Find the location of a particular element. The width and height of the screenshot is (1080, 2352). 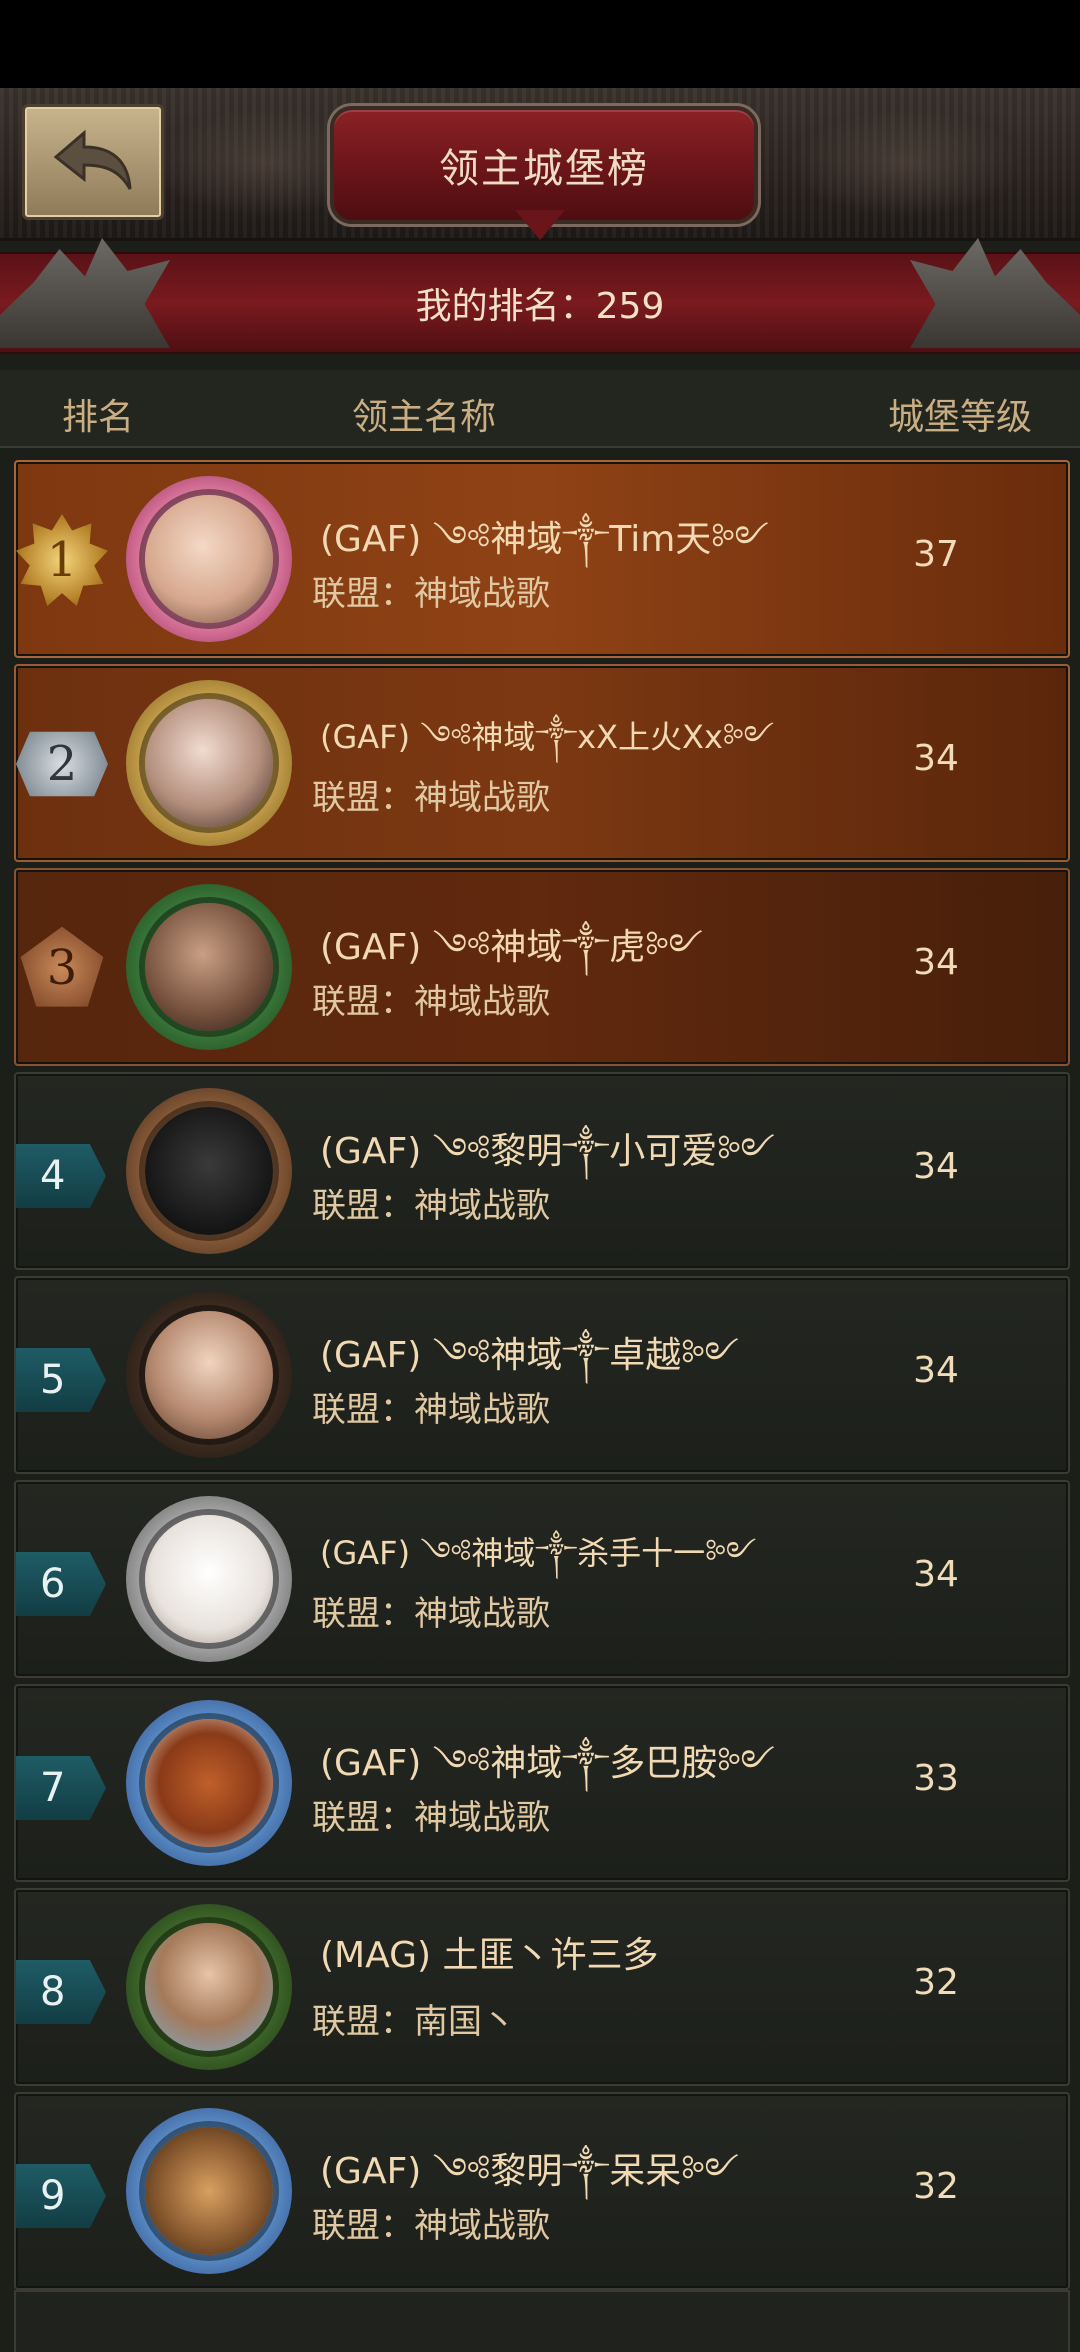

rank-tag: 8 is located at coordinates (61, 1992).